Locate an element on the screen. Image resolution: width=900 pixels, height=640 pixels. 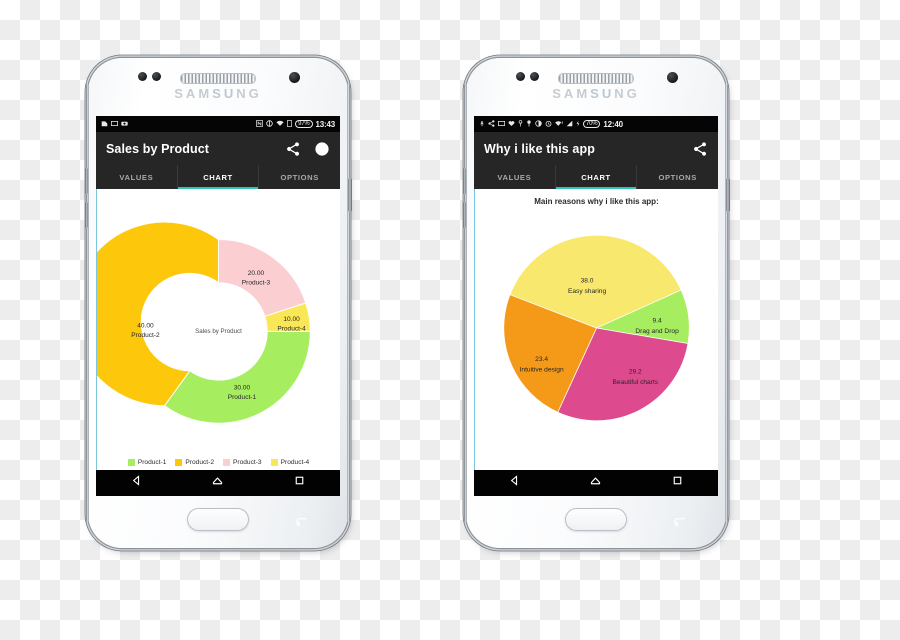
tab-options-right: OPTIONS is located at coordinates (677, 177).